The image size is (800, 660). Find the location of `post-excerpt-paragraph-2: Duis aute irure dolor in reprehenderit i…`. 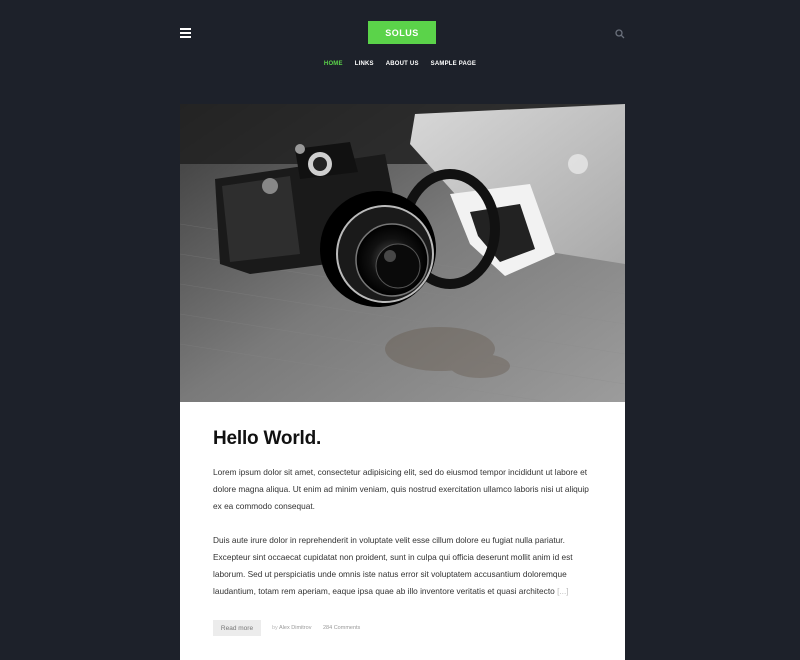

post-excerpt-paragraph-2: Duis aute irure dolor in reprehenderit i… is located at coordinates (403, 566).